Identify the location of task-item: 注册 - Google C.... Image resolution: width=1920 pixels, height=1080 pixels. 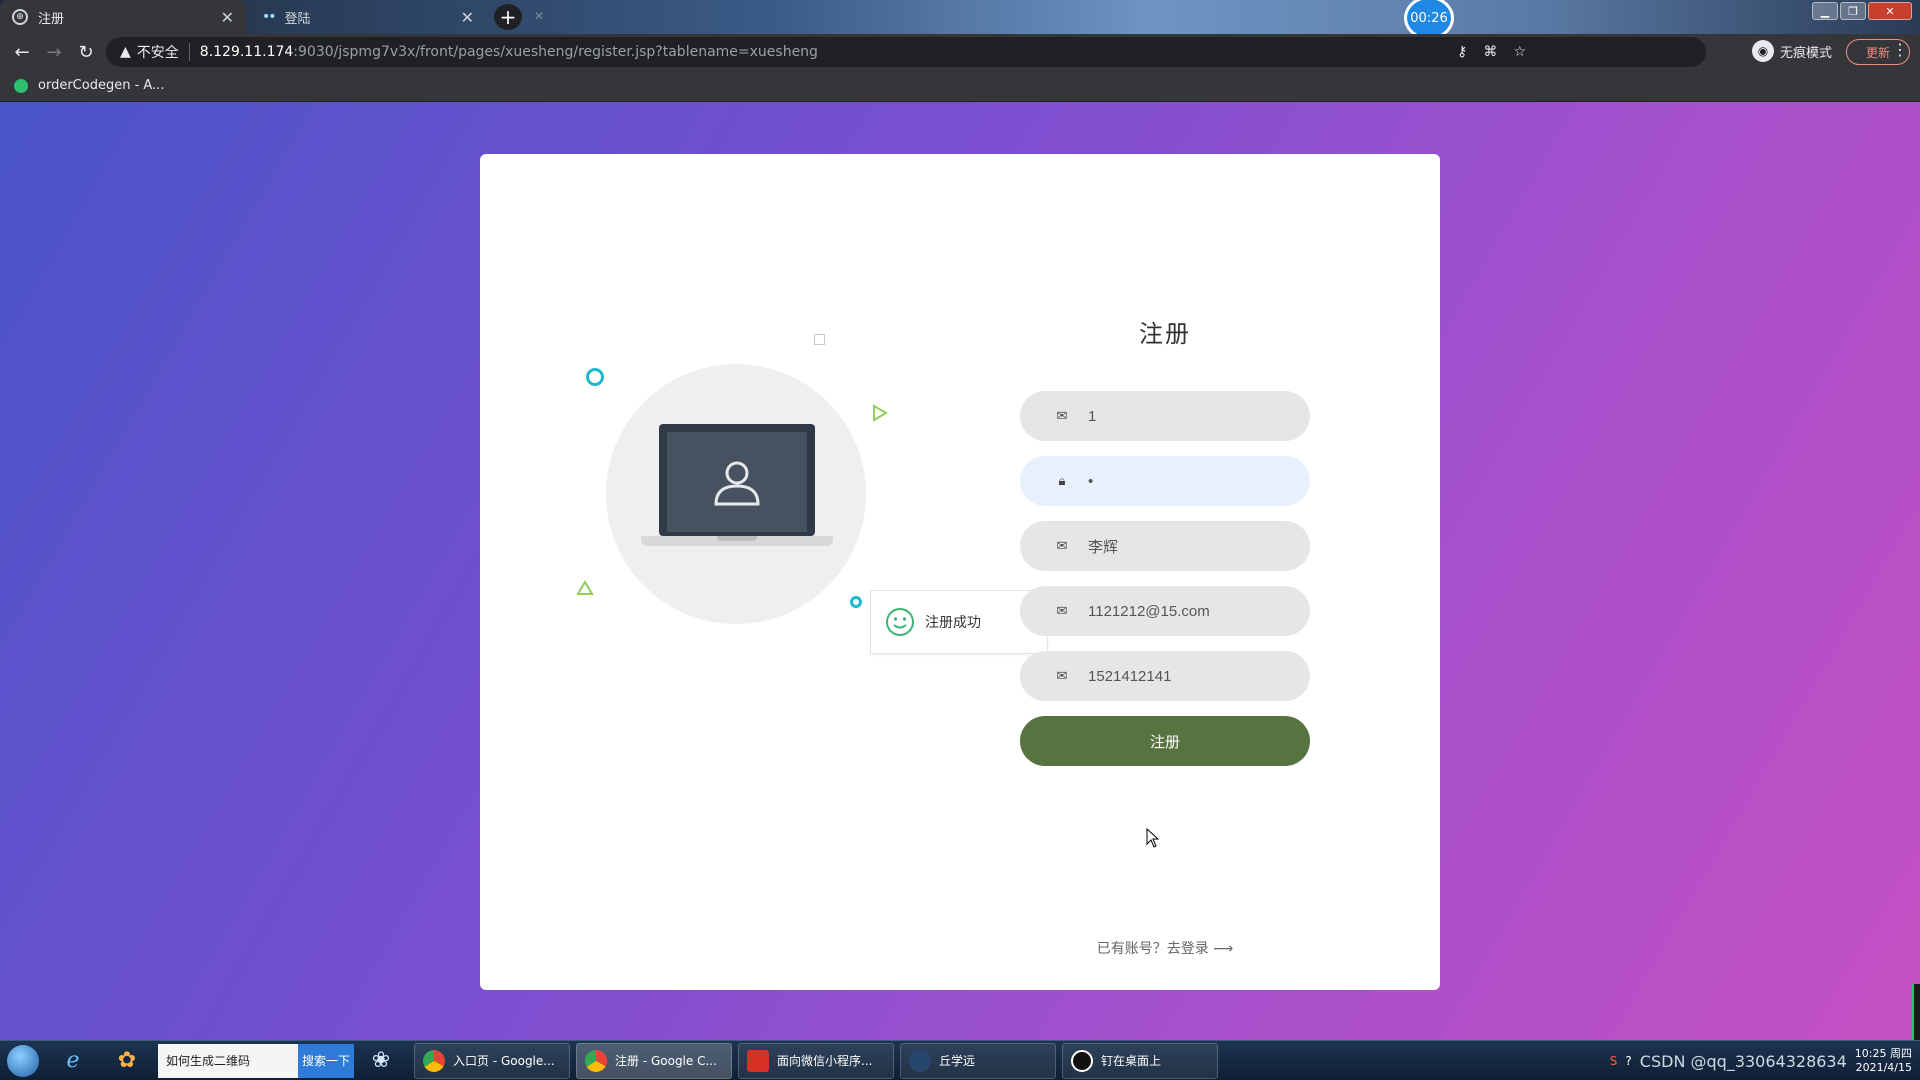
(654, 1060).